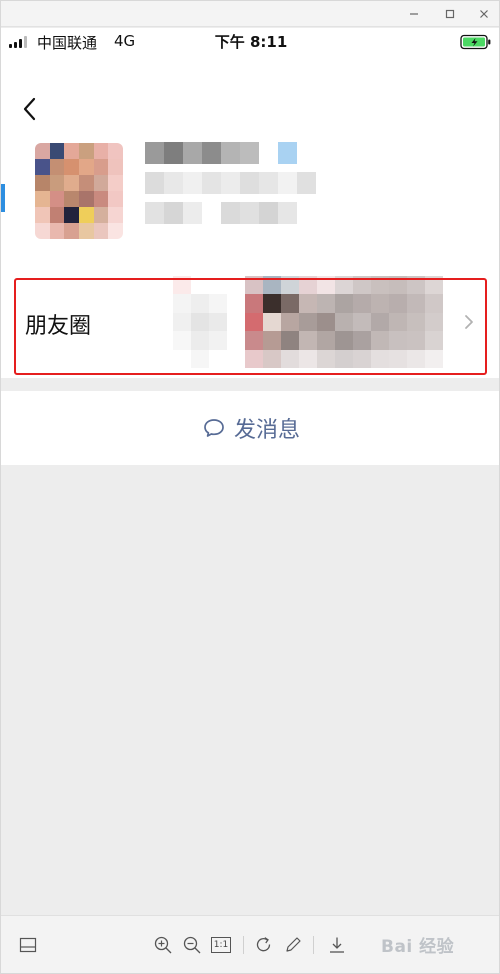 This screenshot has height=974, width=500. What do you see at coordinates (214, 428) in the screenshot?
I see `chat-bubble-icon` at bounding box center [214, 428].